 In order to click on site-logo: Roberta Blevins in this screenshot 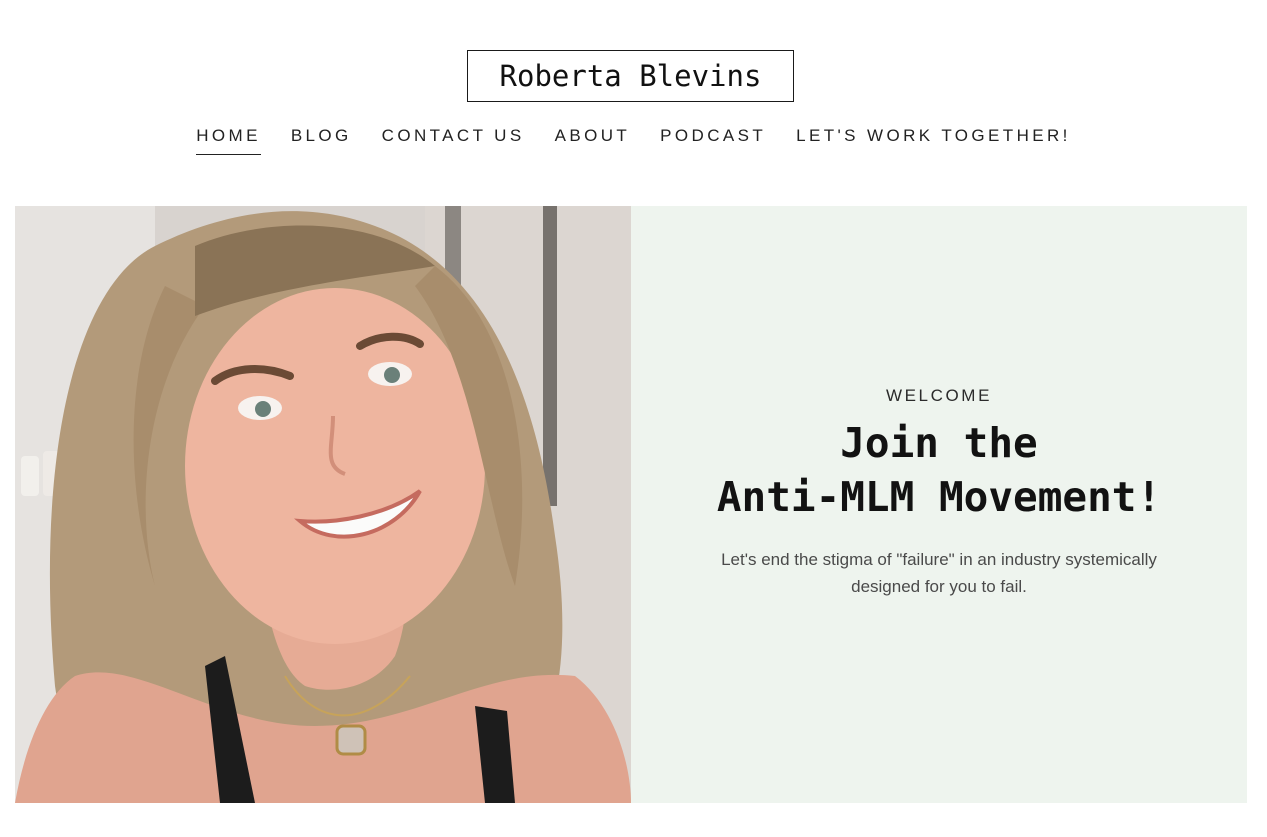, I will do `click(630, 76)`.